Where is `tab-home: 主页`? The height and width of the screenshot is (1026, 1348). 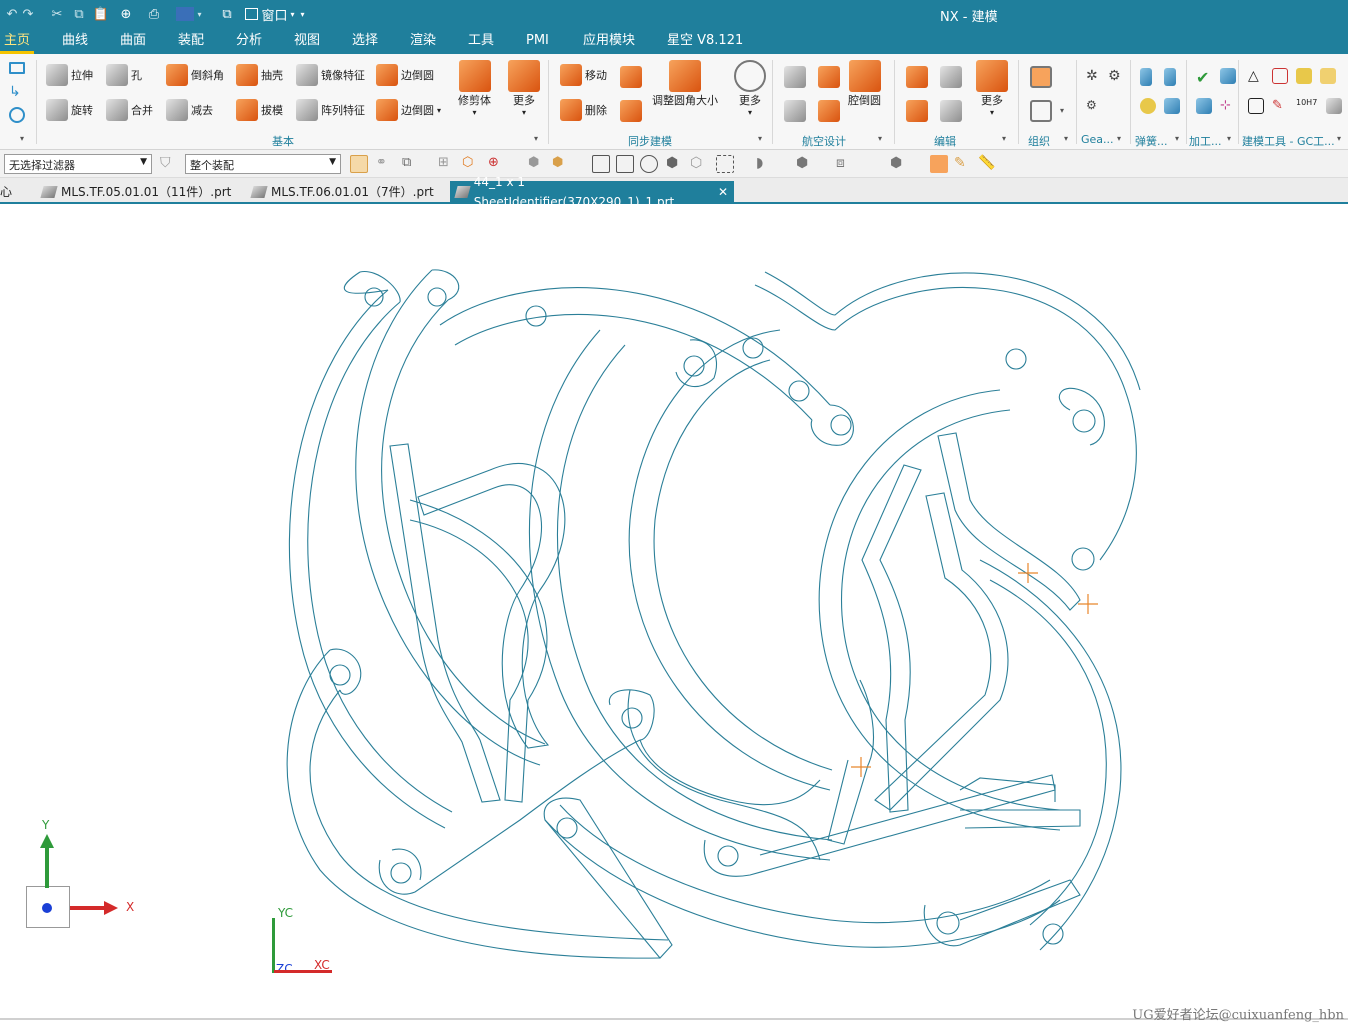
tab-home: 主页 is located at coordinates (17, 43).